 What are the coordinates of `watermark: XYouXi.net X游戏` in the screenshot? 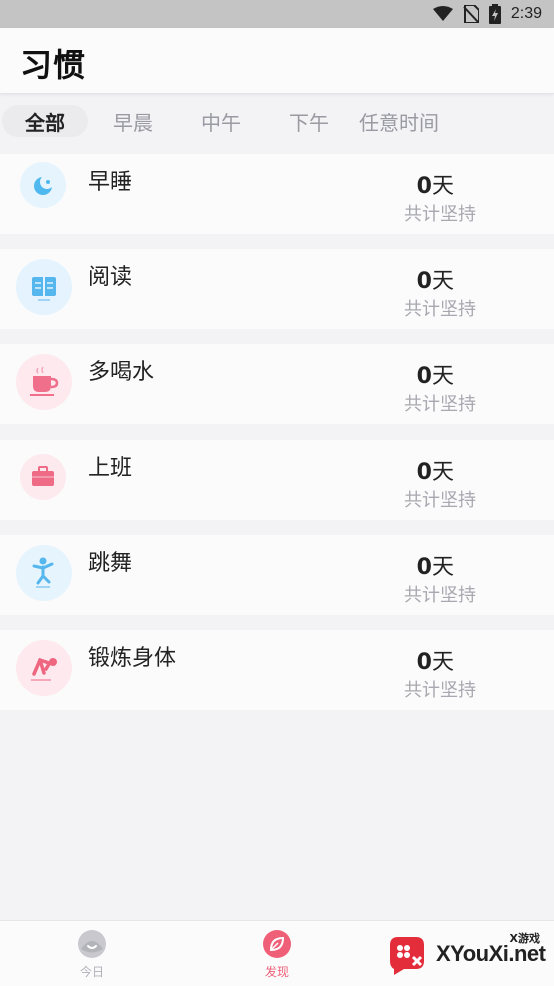 It's located at (467, 954).